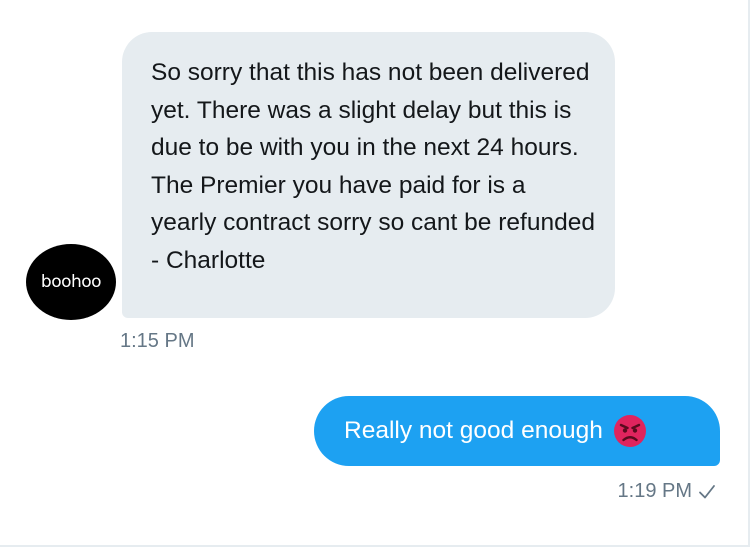  I want to click on angry-face-icon, so click(629, 431).